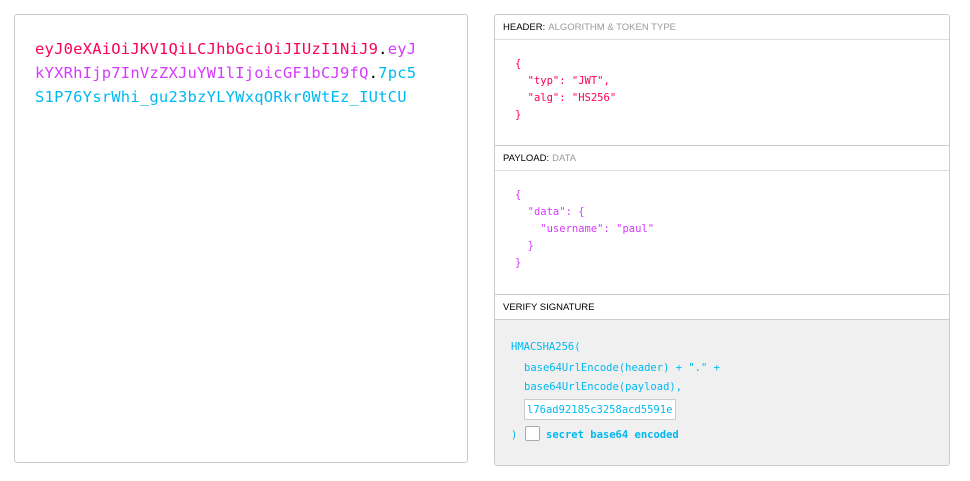  Describe the element at coordinates (532, 433) in the screenshot. I see `secret-base64-checkbox` at that location.